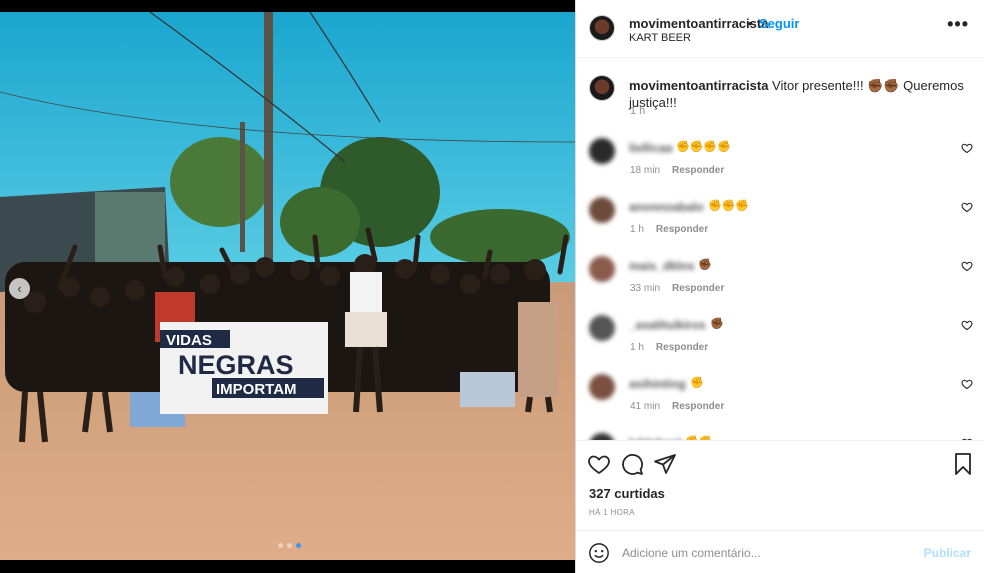 The height and width of the screenshot is (573, 984). What do you see at coordinates (784, 436) in the screenshot?
I see `comment-row: lahlahaol✊✊` at bounding box center [784, 436].